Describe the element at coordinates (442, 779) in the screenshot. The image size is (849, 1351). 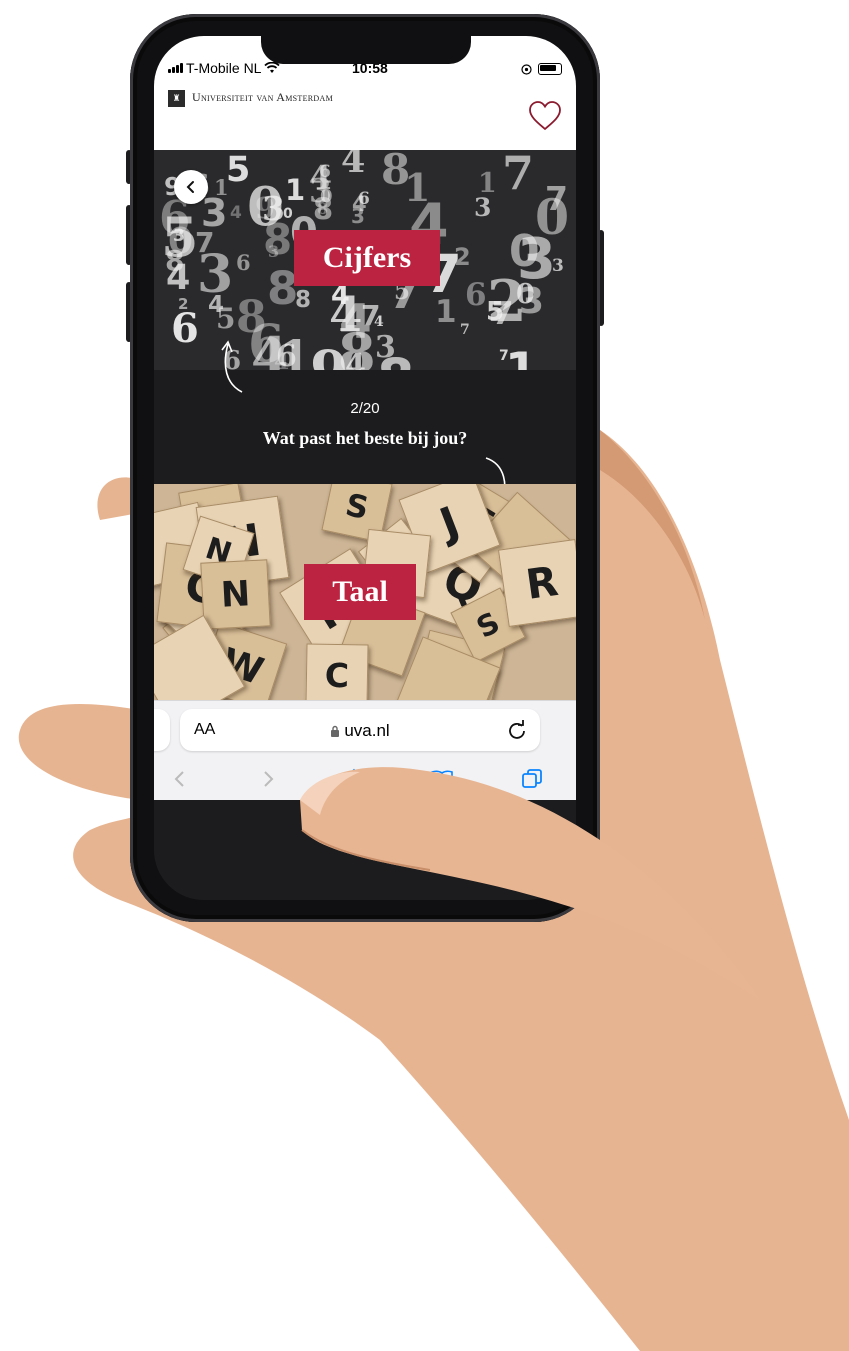
I see `bookmarks-icon` at that location.